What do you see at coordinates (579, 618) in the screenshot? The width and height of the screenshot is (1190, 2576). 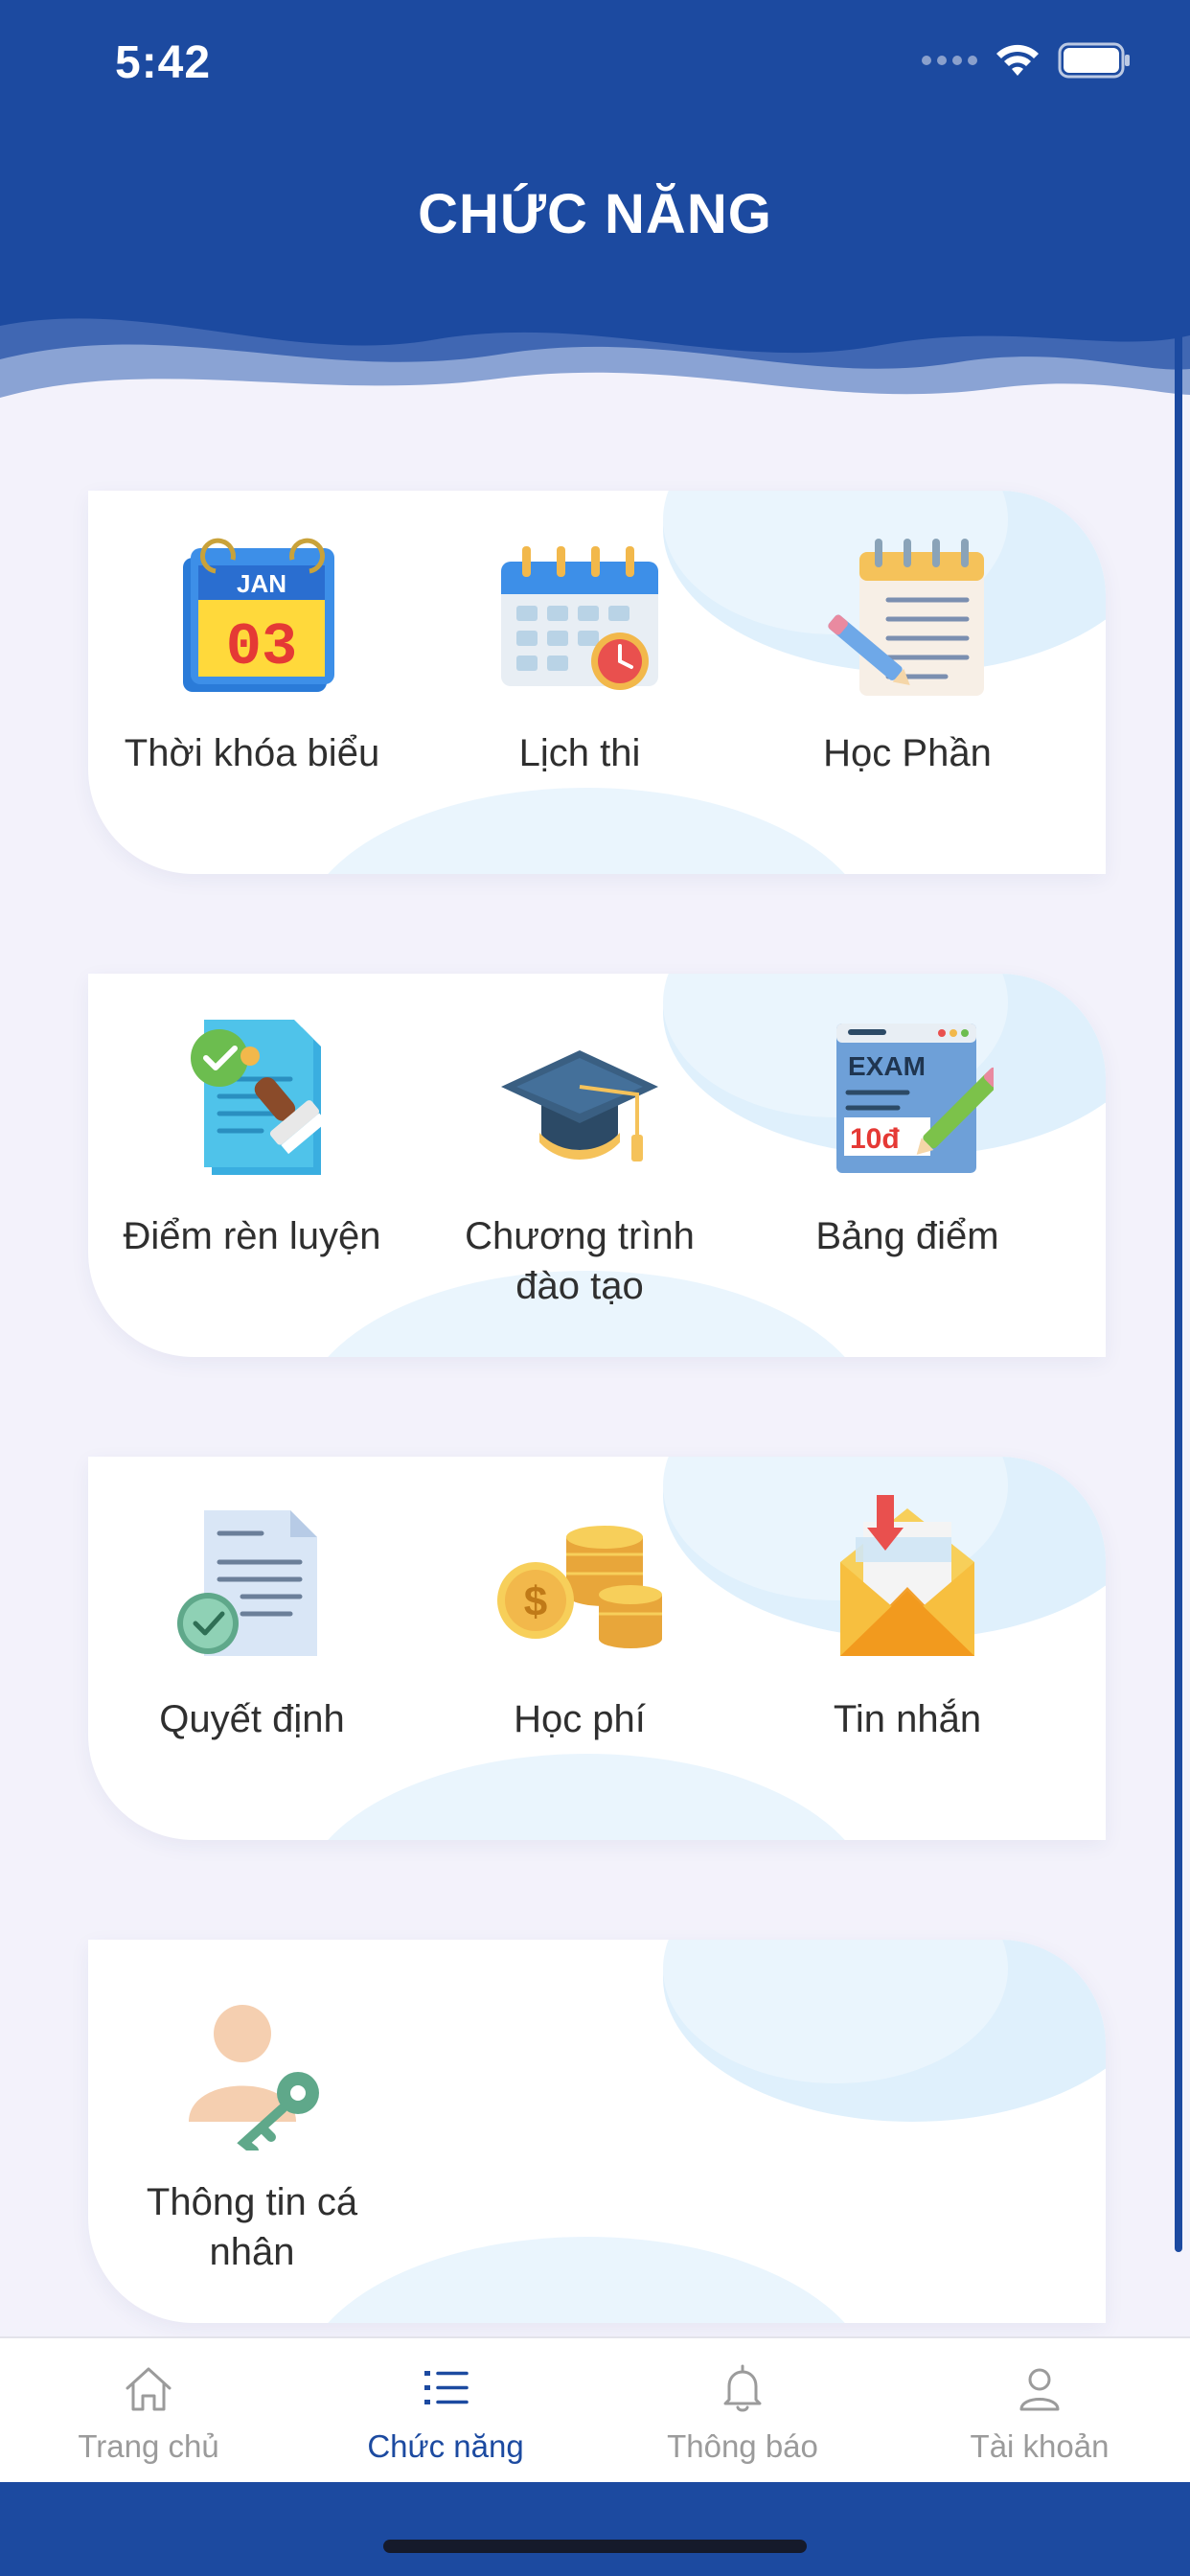 I see `exam-schedule-icon` at bounding box center [579, 618].